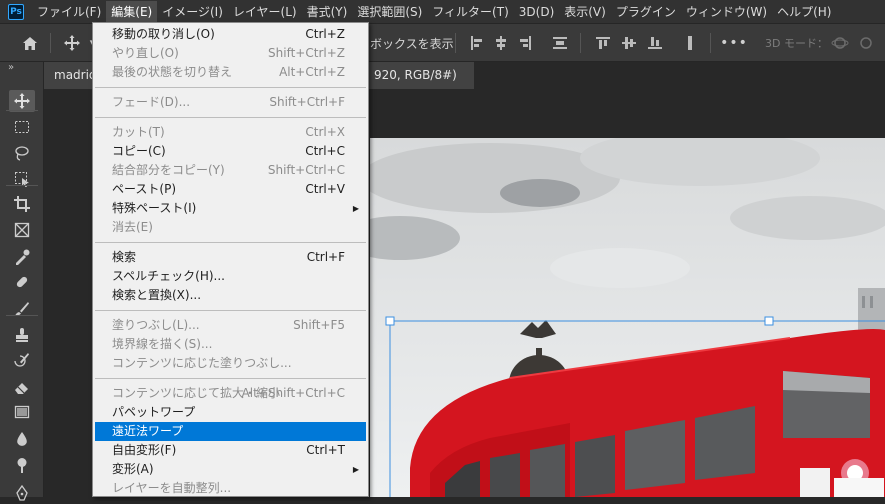 Image resolution: width=885 pixels, height=504 pixels. I want to click on active-document-tab: 920, RGB/8#) *×, so click(419, 85).